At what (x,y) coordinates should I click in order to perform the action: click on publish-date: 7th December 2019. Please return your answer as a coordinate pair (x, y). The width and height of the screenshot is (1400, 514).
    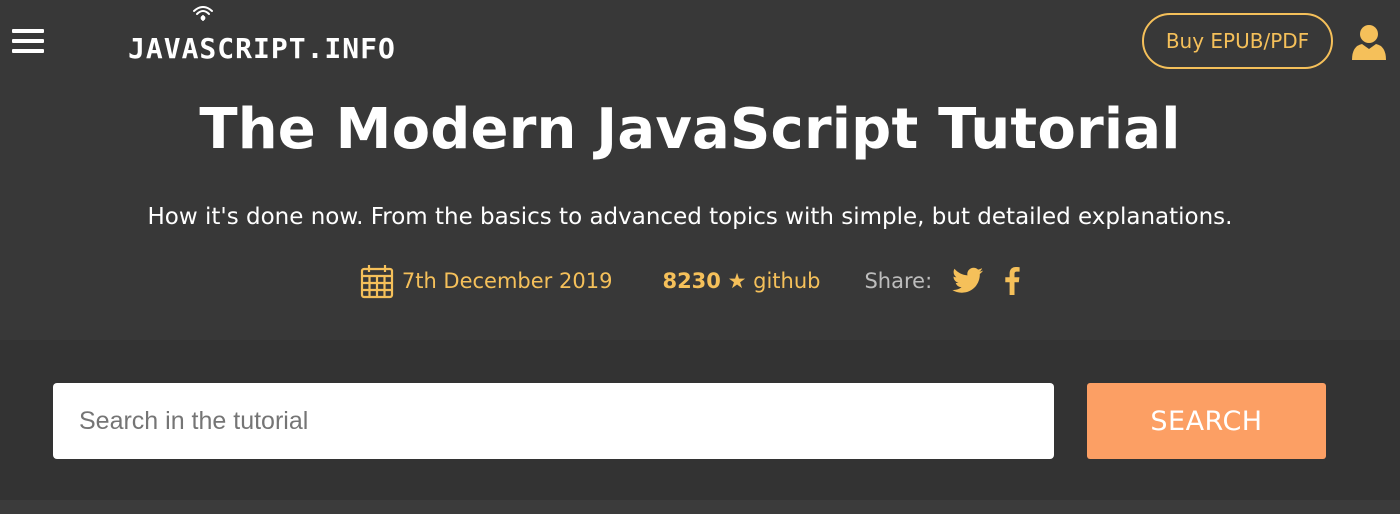
    Looking at the image, I should click on (486, 281).